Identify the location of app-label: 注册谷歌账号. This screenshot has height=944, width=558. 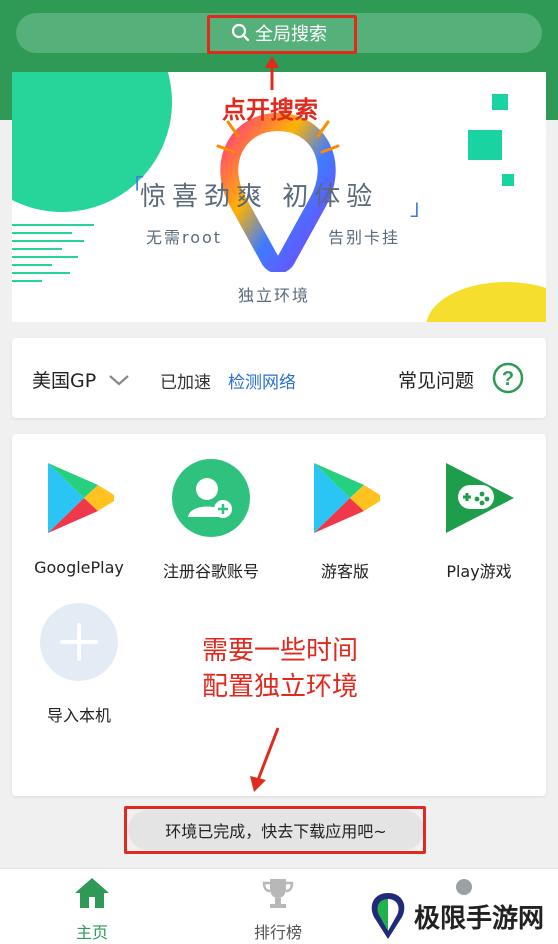
(210, 571).